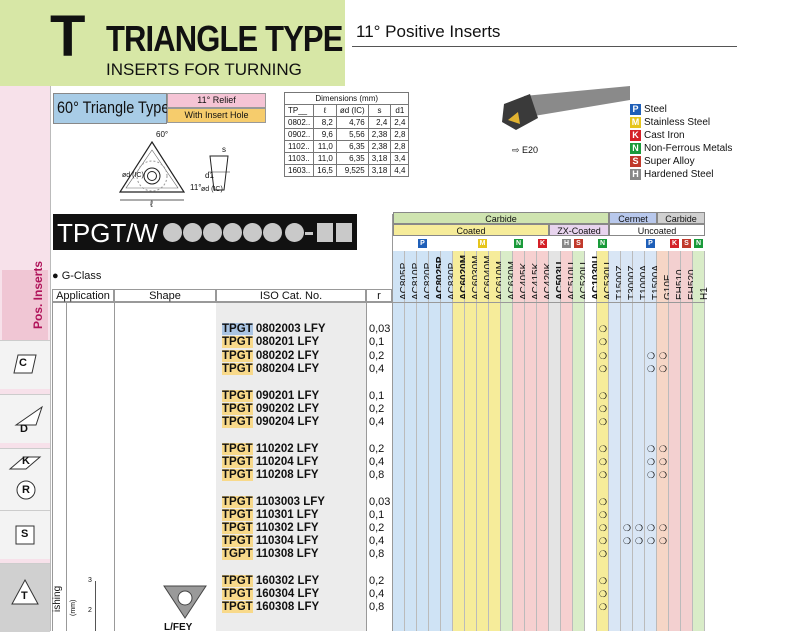 This screenshot has height=633, width=798. What do you see at coordinates (569, 280) in the screenshot?
I see `grade-name: AC510U` at bounding box center [569, 280].